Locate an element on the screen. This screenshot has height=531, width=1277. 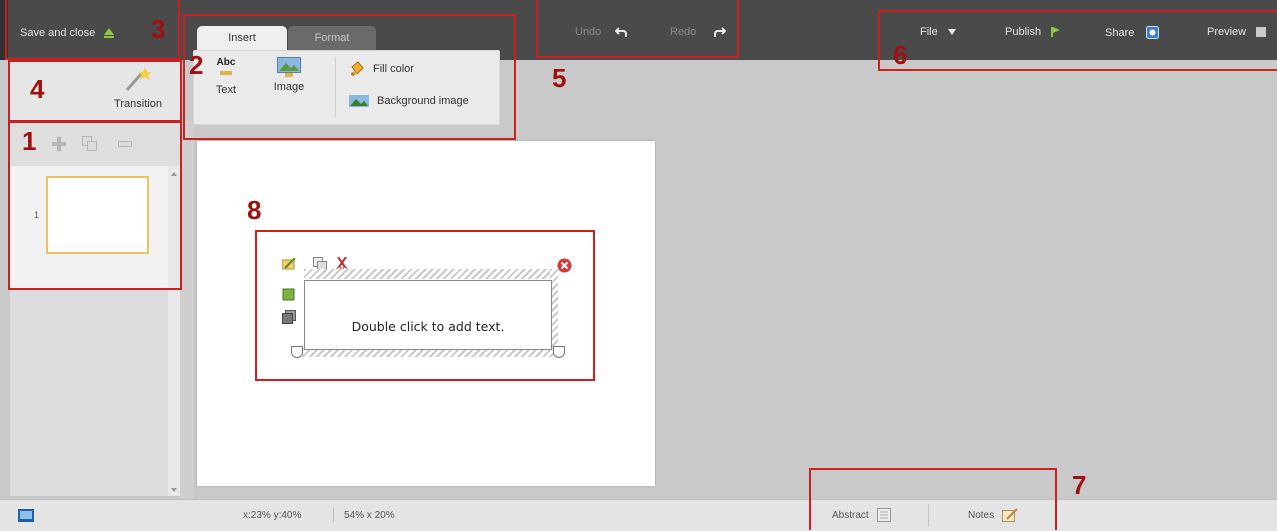
screen-icon is located at coordinates (26, 515).